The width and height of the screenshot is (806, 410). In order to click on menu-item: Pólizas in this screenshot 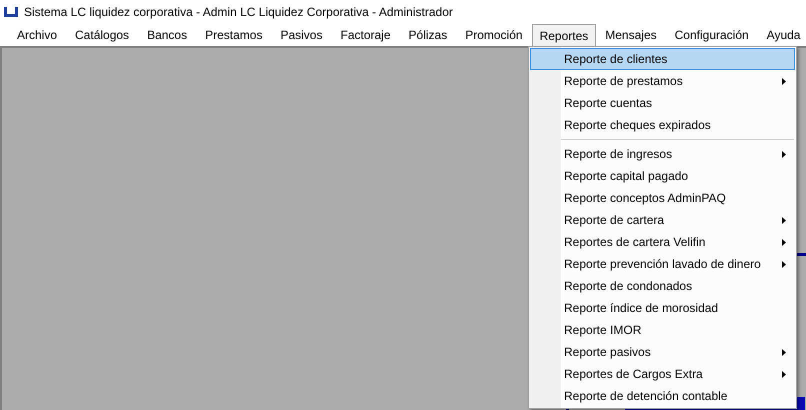, I will do `click(428, 35)`.